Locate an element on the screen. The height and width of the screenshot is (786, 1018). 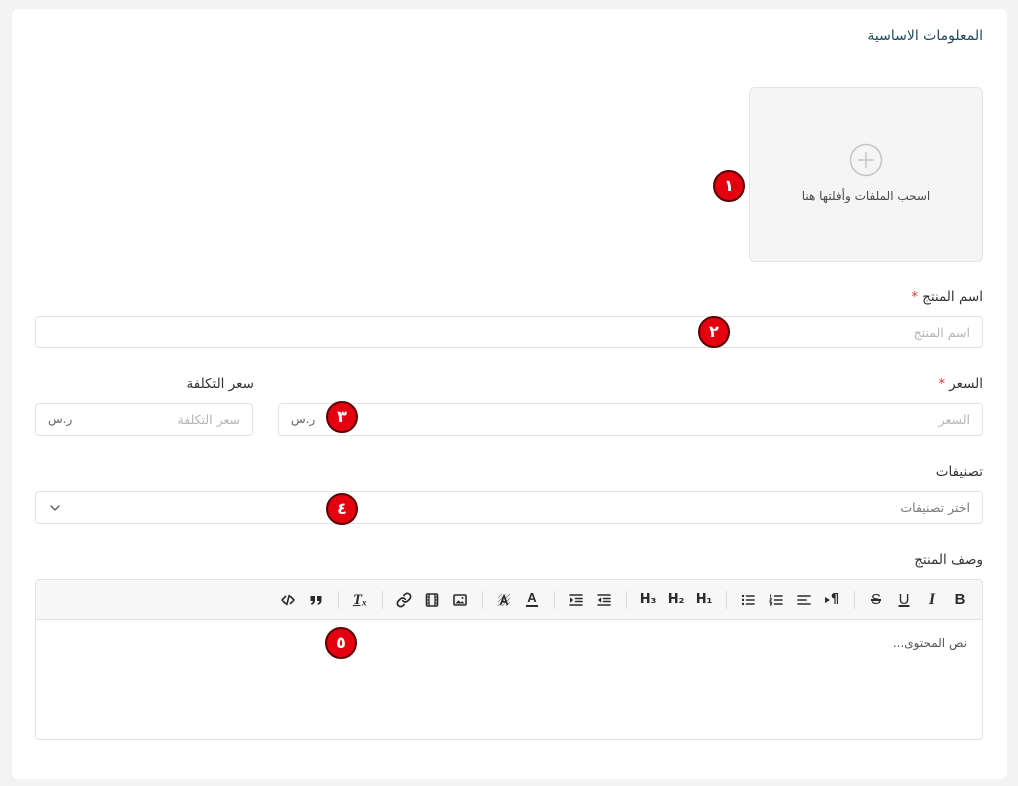
product-name-label: اسم المنتج* is located at coordinates (947, 297).